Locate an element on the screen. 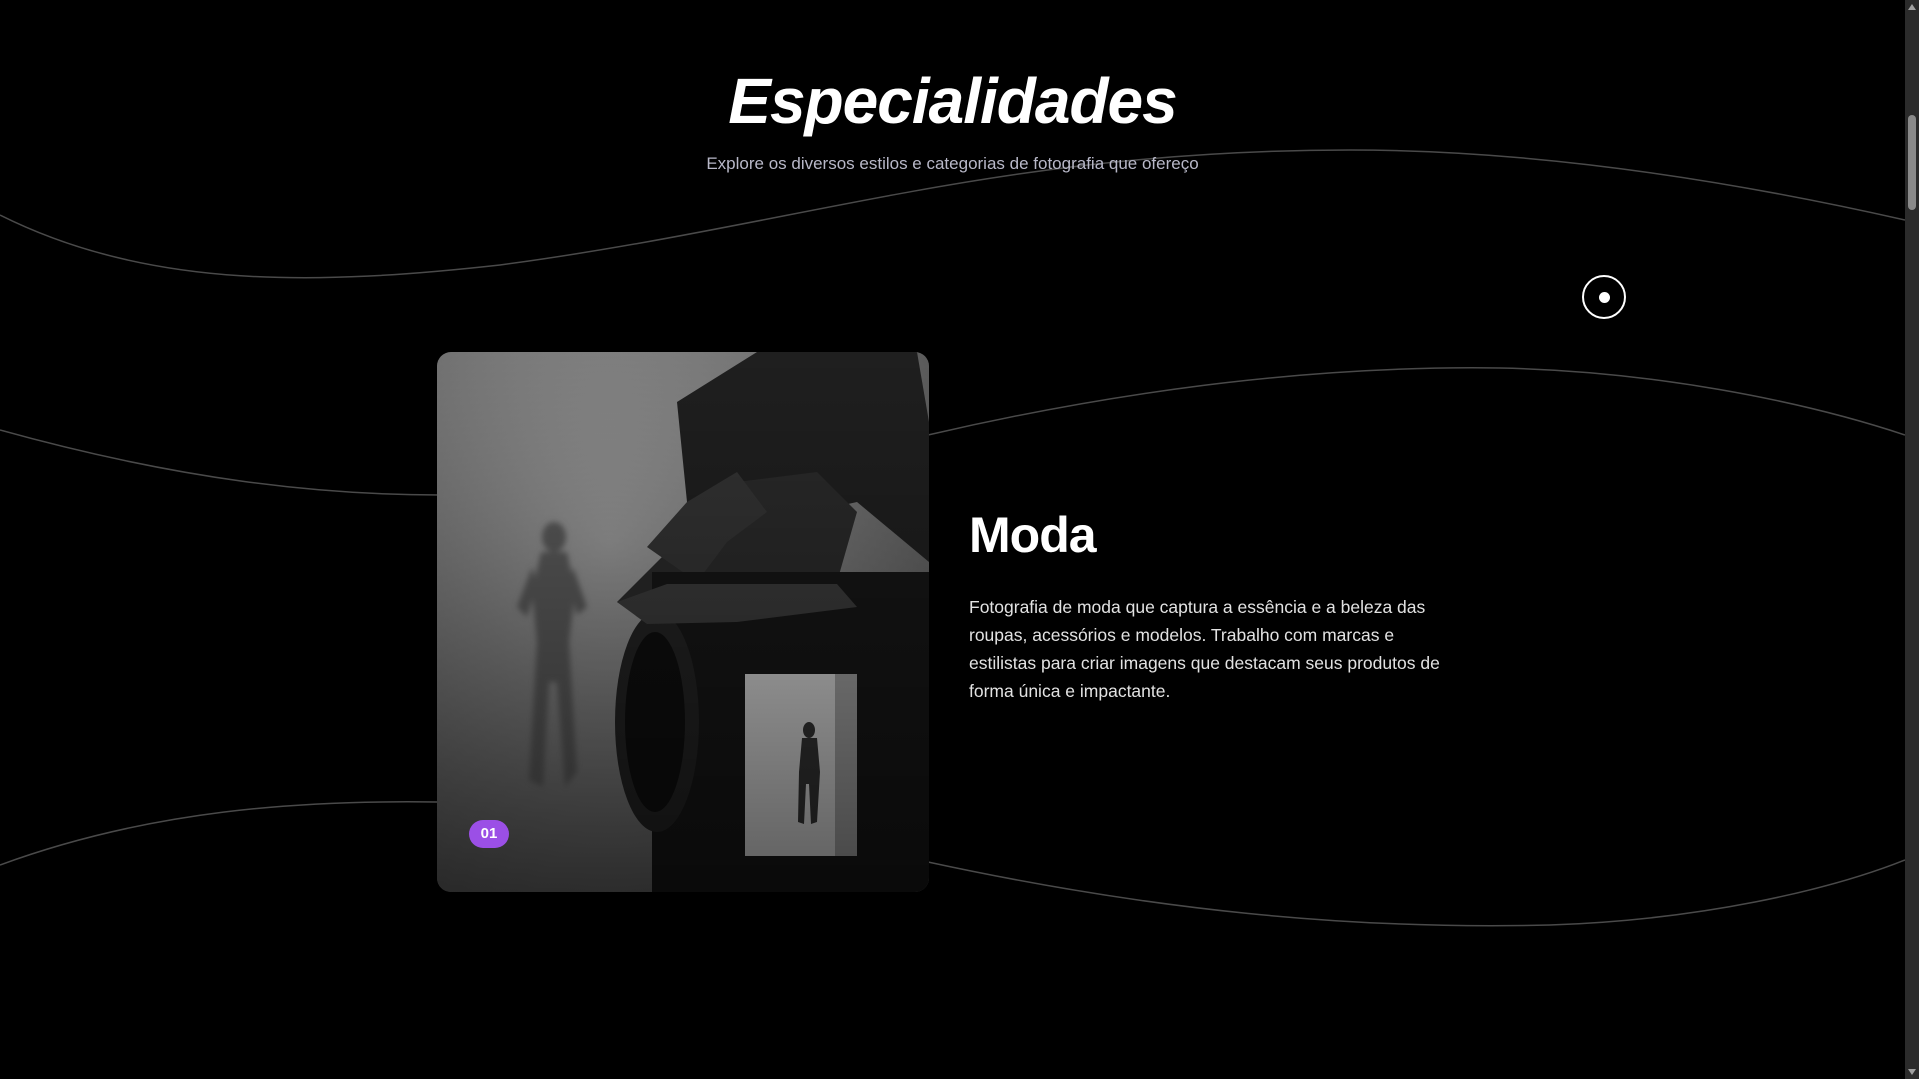 Image resolution: width=1919 pixels, height=1079 pixels. circle-cursor-icon is located at coordinates (1604, 297).